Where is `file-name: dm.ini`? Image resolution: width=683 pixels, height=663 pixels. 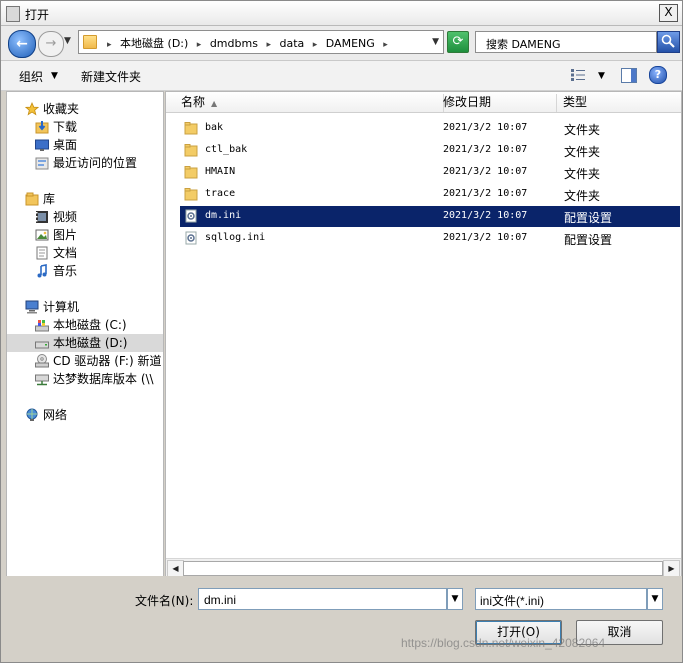 file-name: dm.ini is located at coordinates (223, 215).